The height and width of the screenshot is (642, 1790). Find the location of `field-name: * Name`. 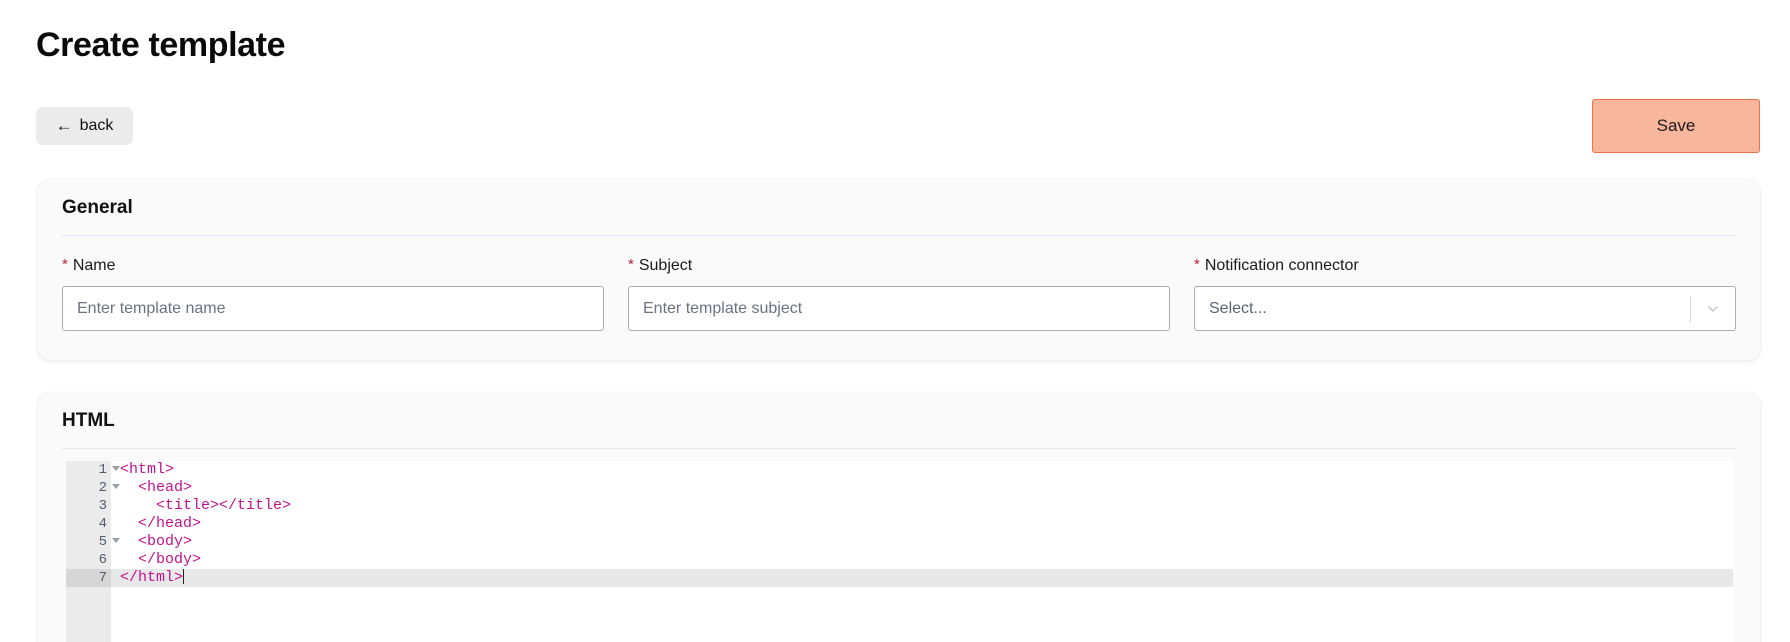

field-name: * Name is located at coordinates (333, 293).